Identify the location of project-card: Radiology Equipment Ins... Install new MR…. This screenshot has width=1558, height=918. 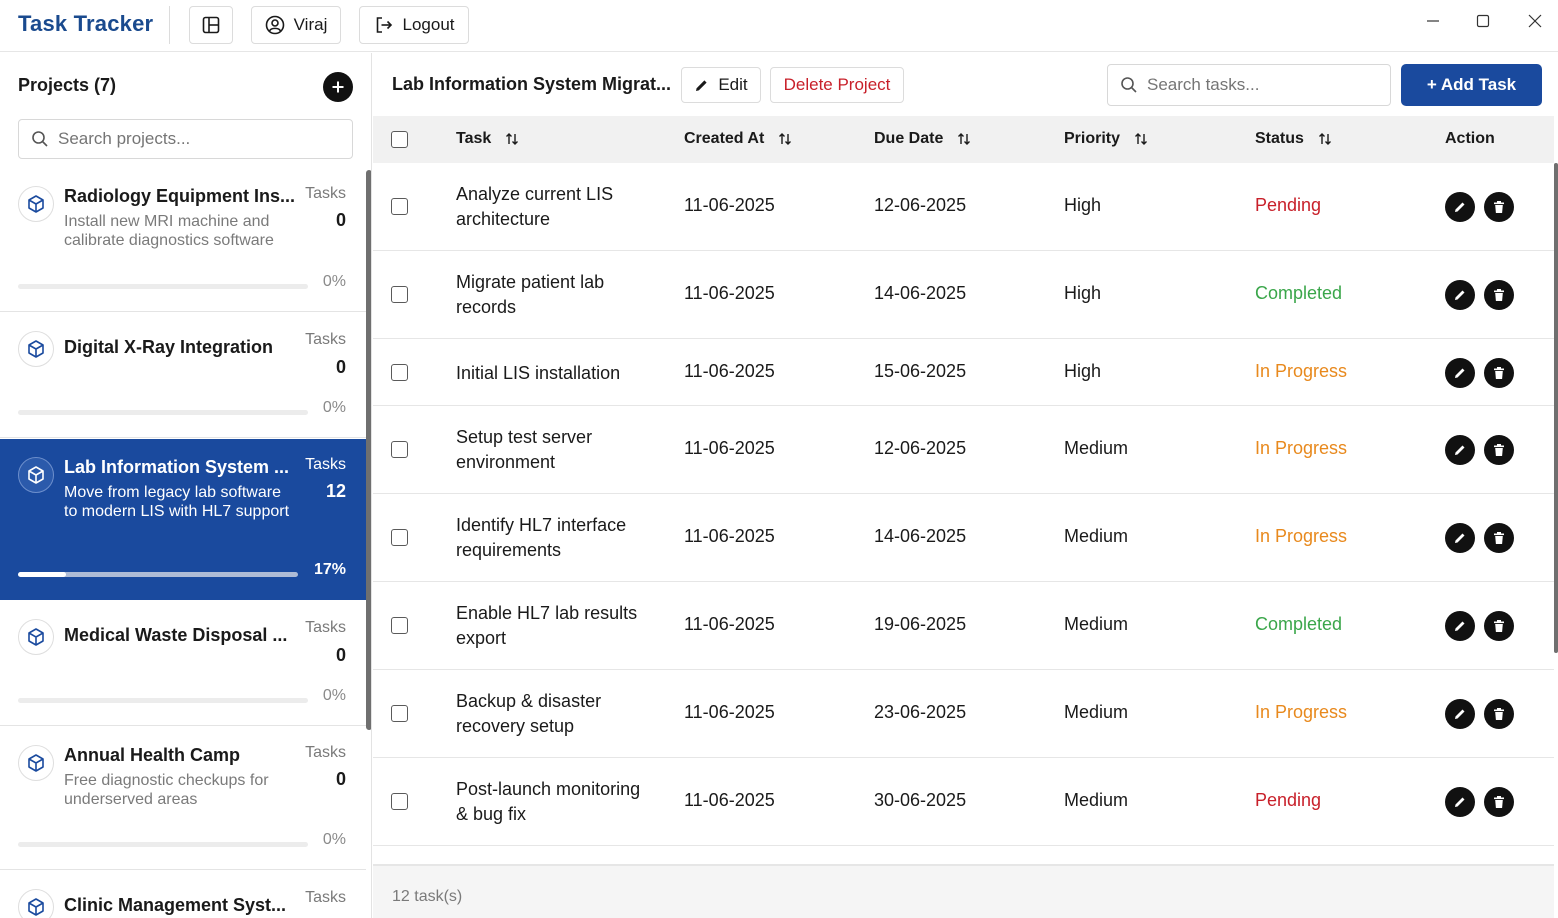
(183, 240).